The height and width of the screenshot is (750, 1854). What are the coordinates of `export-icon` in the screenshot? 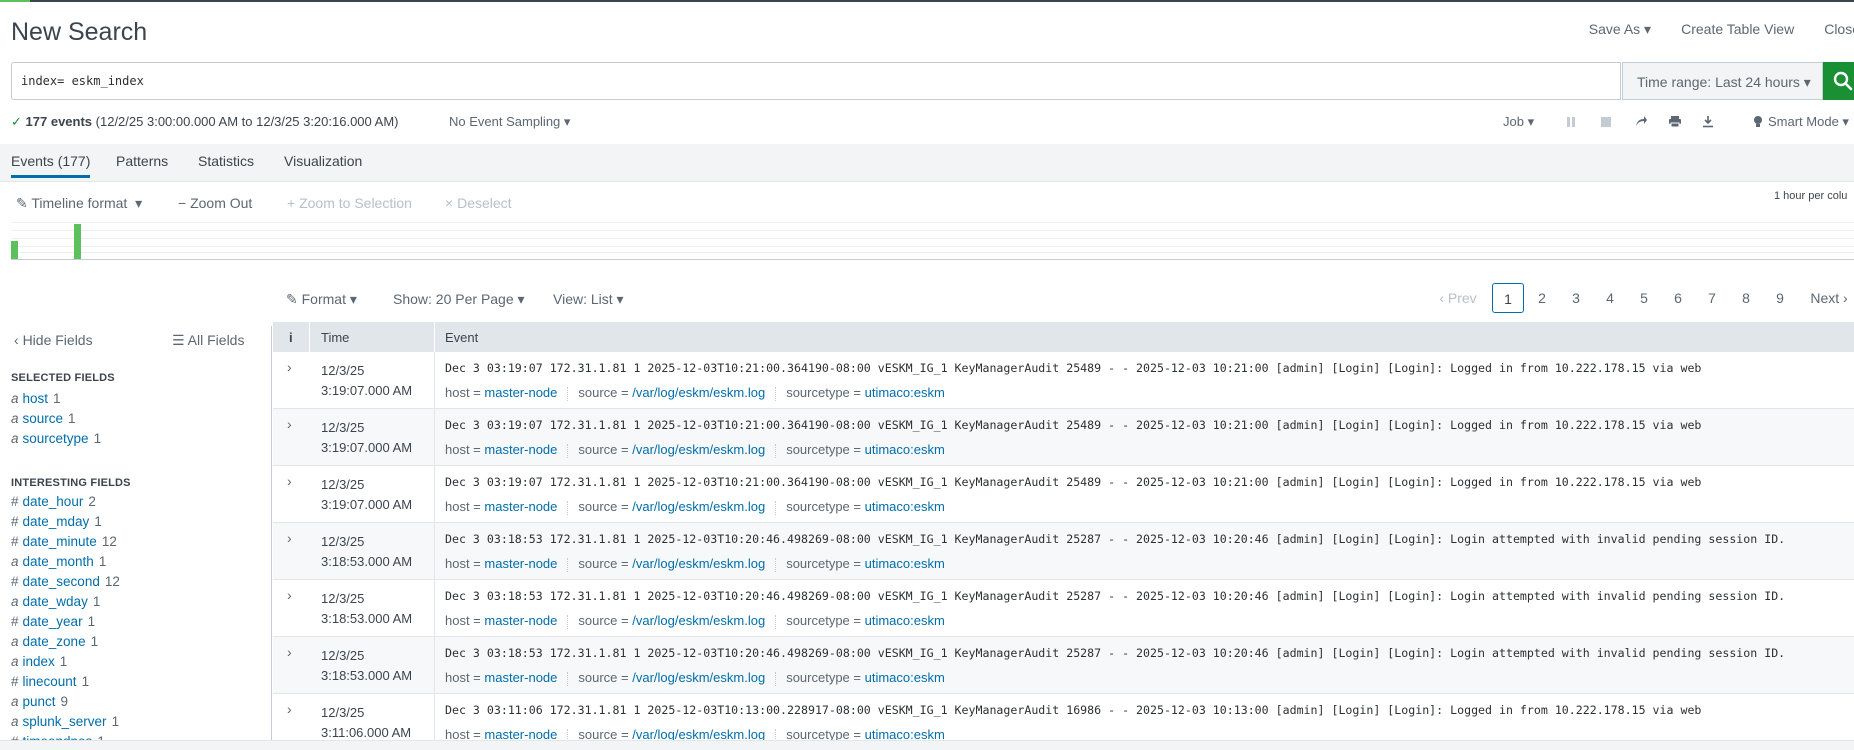 It's located at (1708, 121).